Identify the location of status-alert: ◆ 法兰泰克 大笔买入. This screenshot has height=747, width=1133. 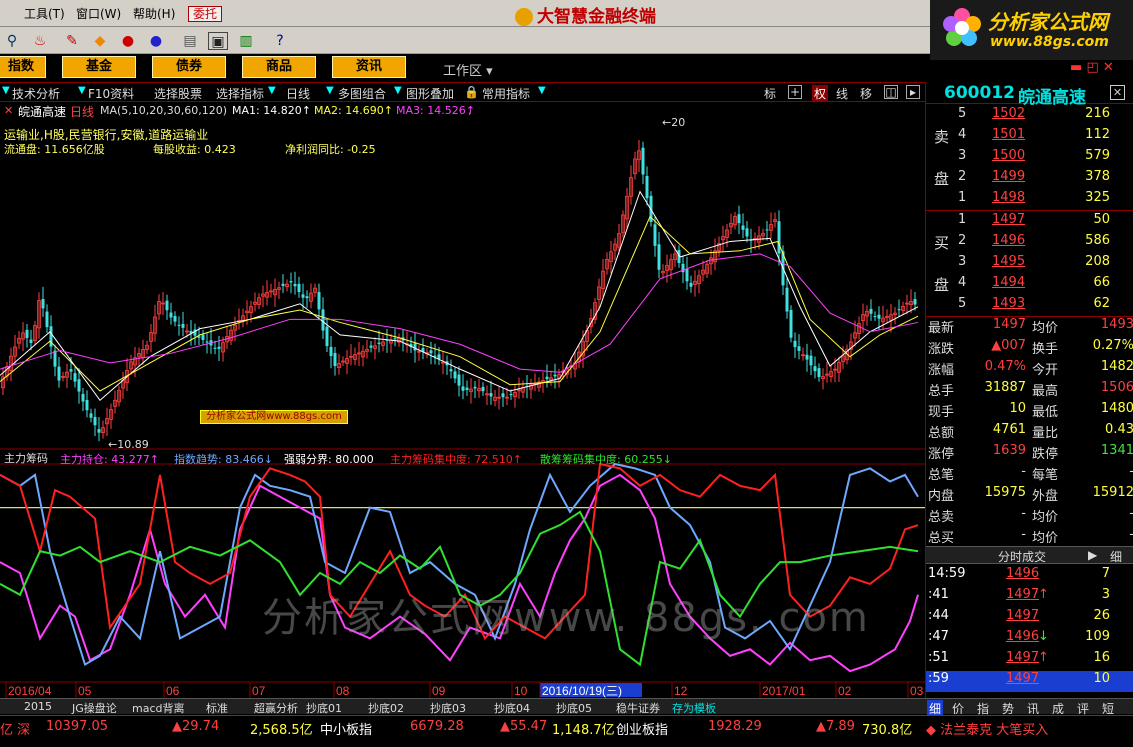
(987, 728).